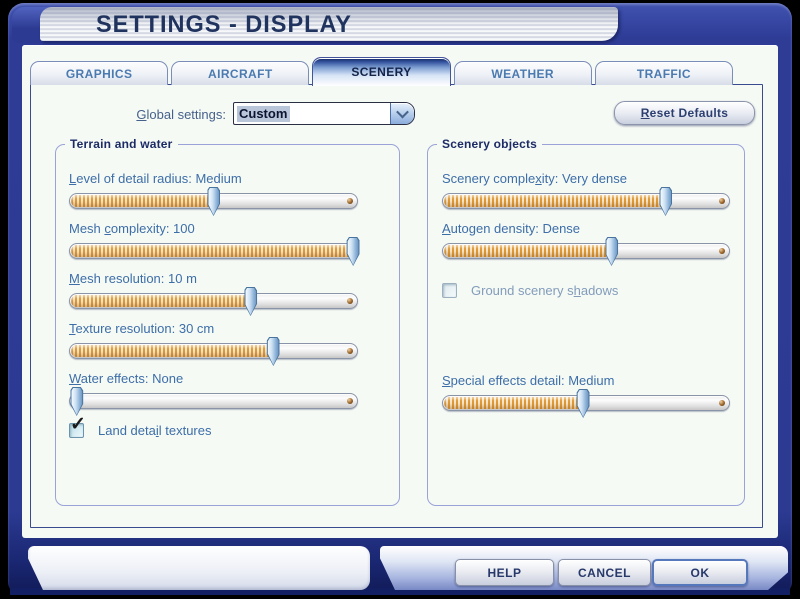  Describe the element at coordinates (504, 572) in the screenshot. I see `help-button: HELP` at that location.